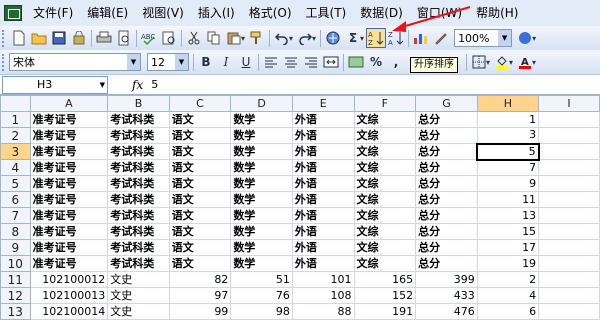  I want to click on research-icon, so click(169, 38).